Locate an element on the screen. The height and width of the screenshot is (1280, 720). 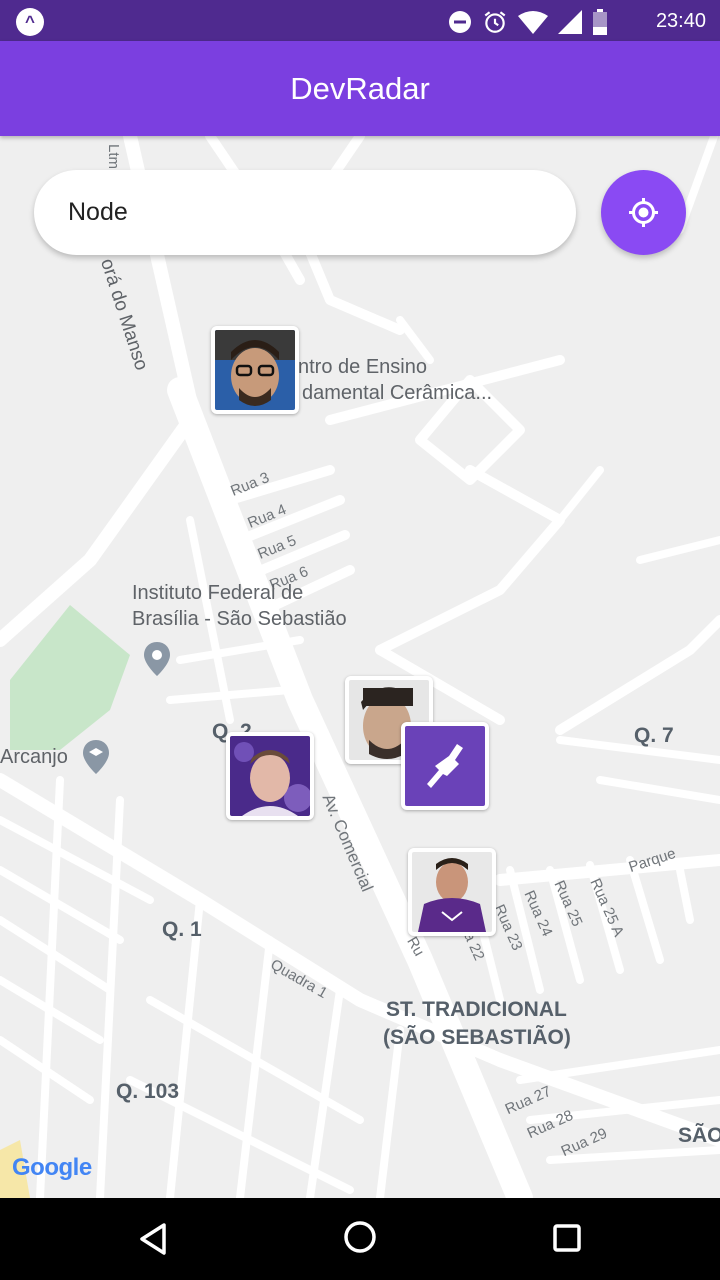
home-icon is located at coordinates (360, 1237).